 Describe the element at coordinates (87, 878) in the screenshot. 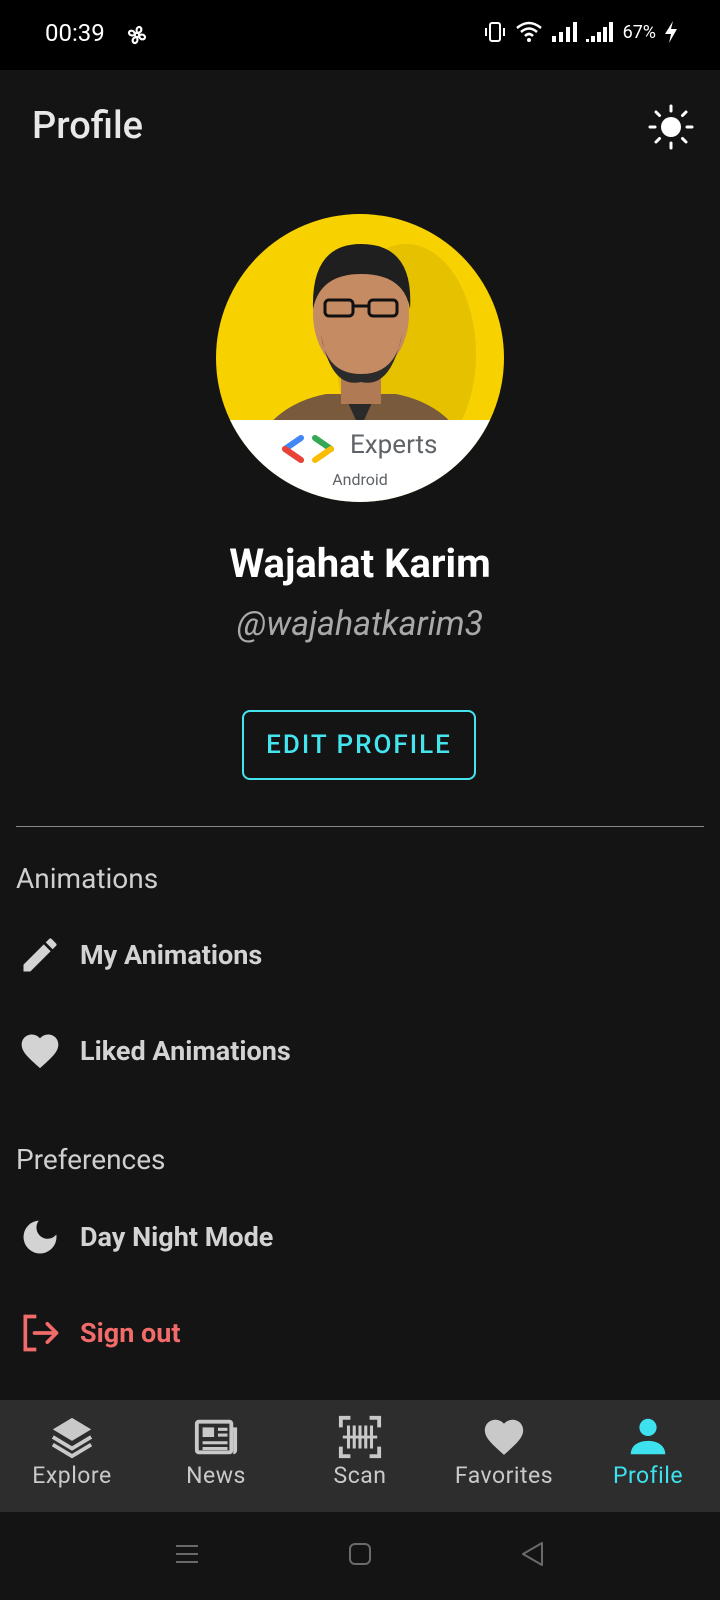

I see `section-animations-title: Animations` at that location.